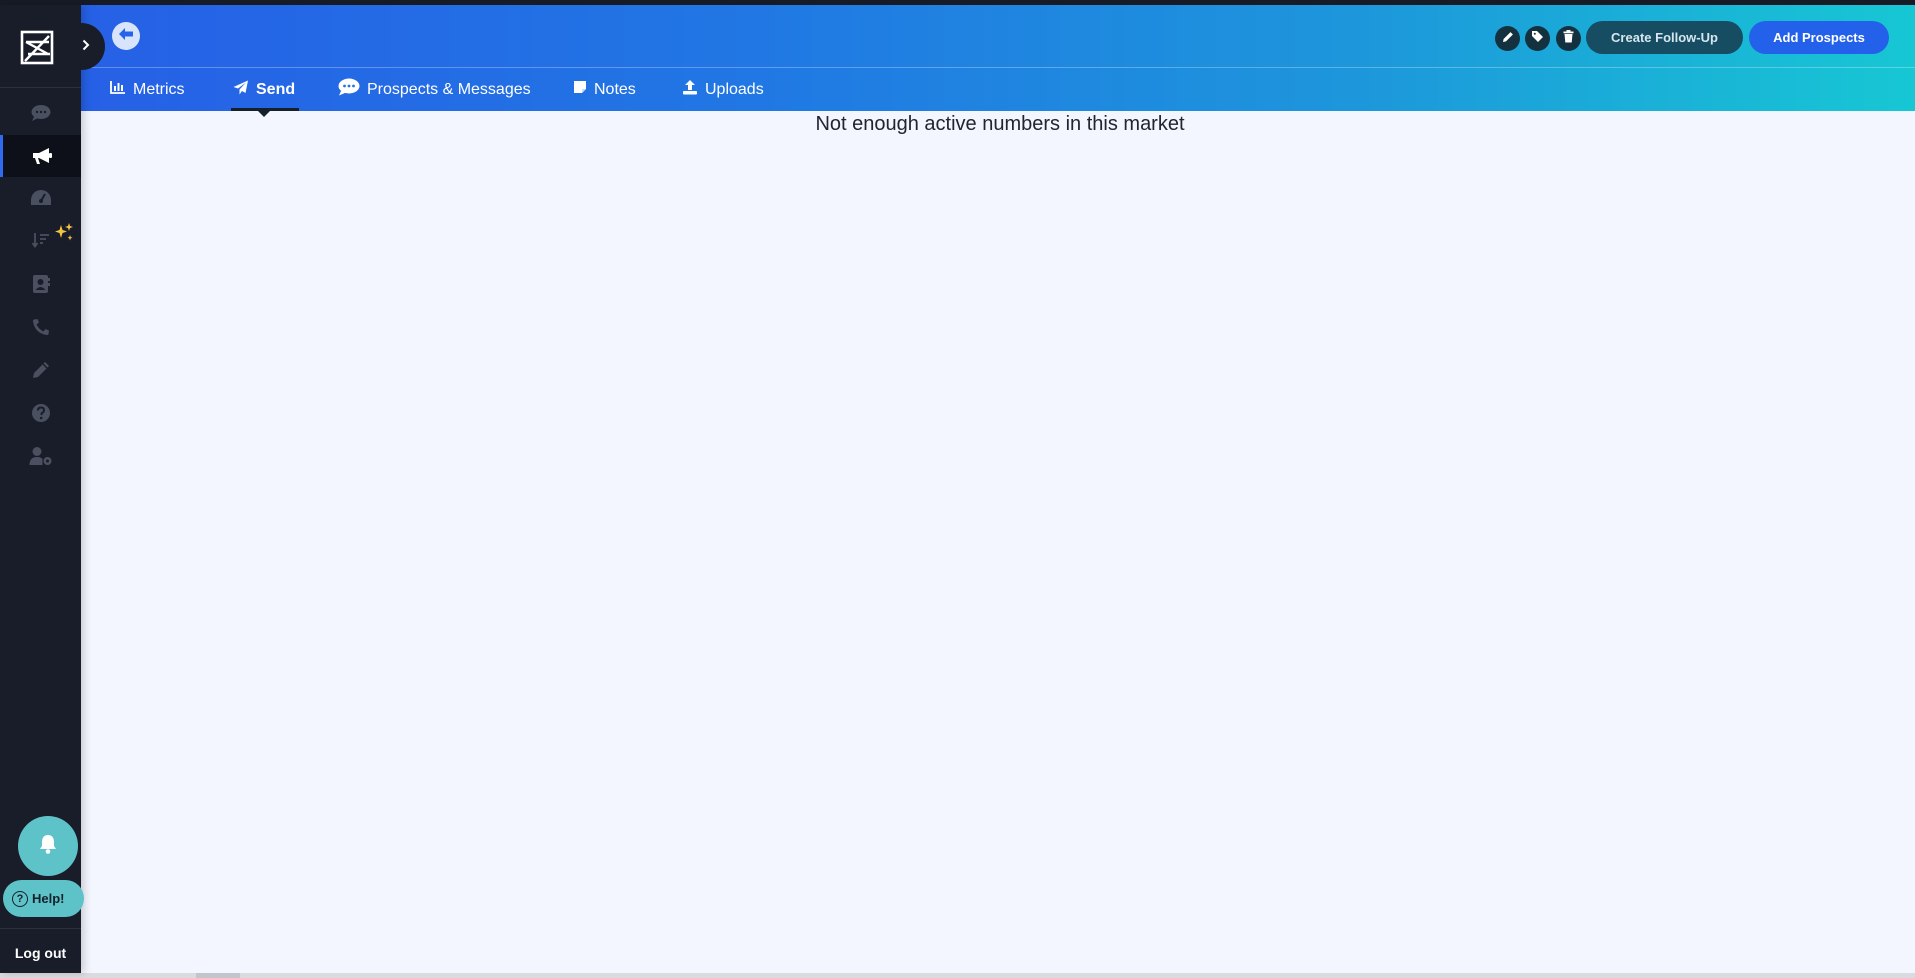 The height and width of the screenshot is (978, 1915). I want to click on sidebar-item-user-settings, so click(40, 456).